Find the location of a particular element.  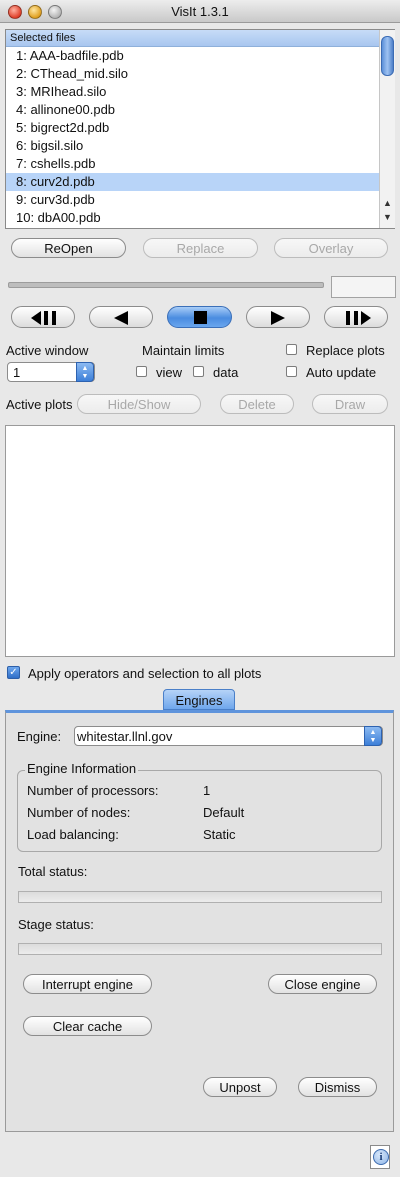

list-item: 10: dbA00.pdb is located at coordinates (198, 218).